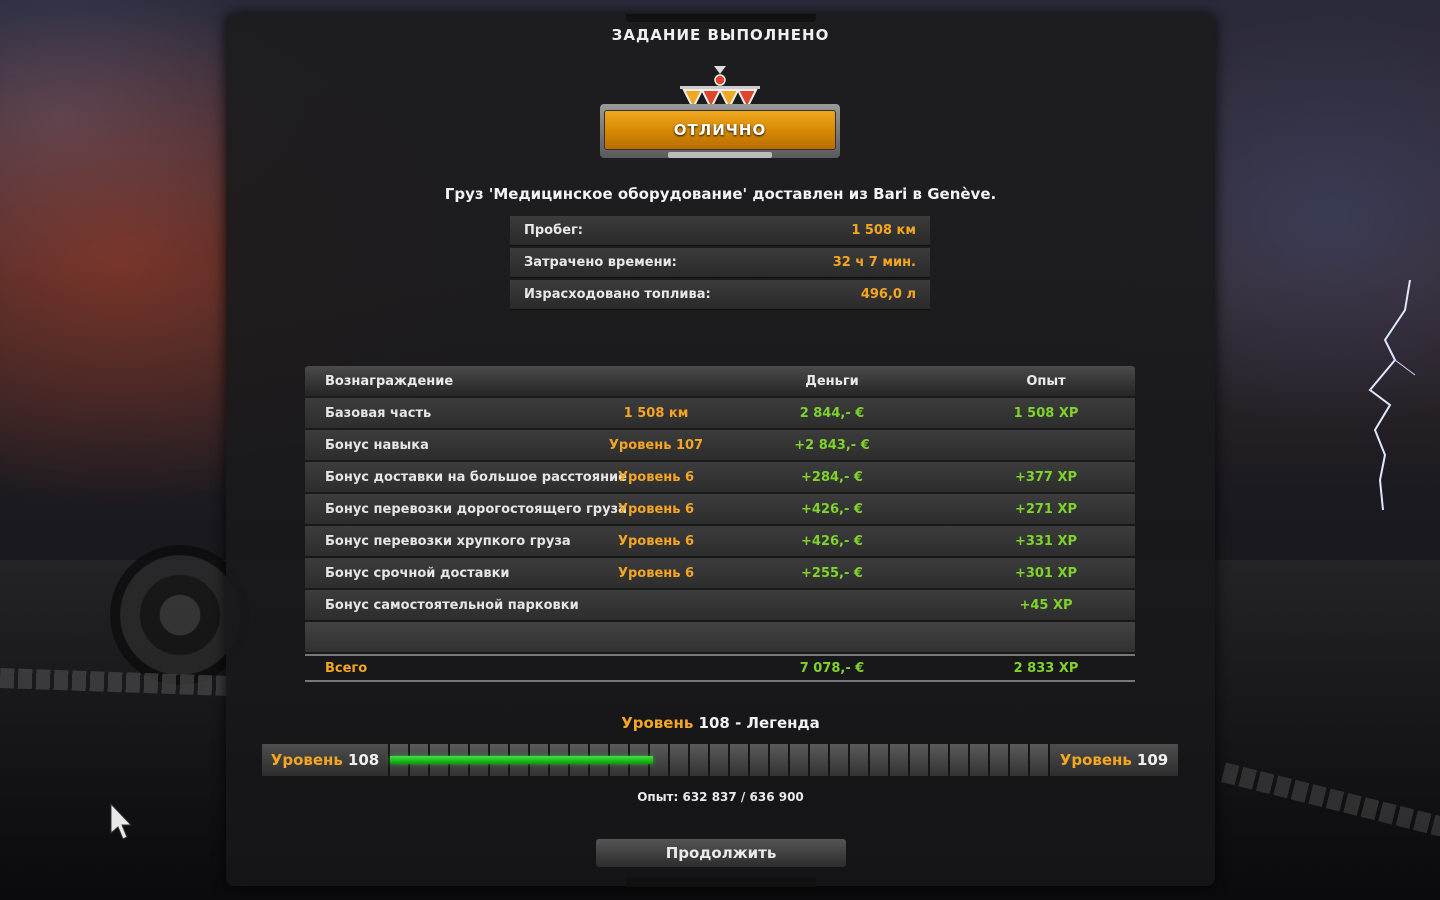 Image resolution: width=1440 pixels, height=900 pixels. What do you see at coordinates (1046, 573) in the screenshot?
I see `reward-xp: +301 XP` at bounding box center [1046, 573].